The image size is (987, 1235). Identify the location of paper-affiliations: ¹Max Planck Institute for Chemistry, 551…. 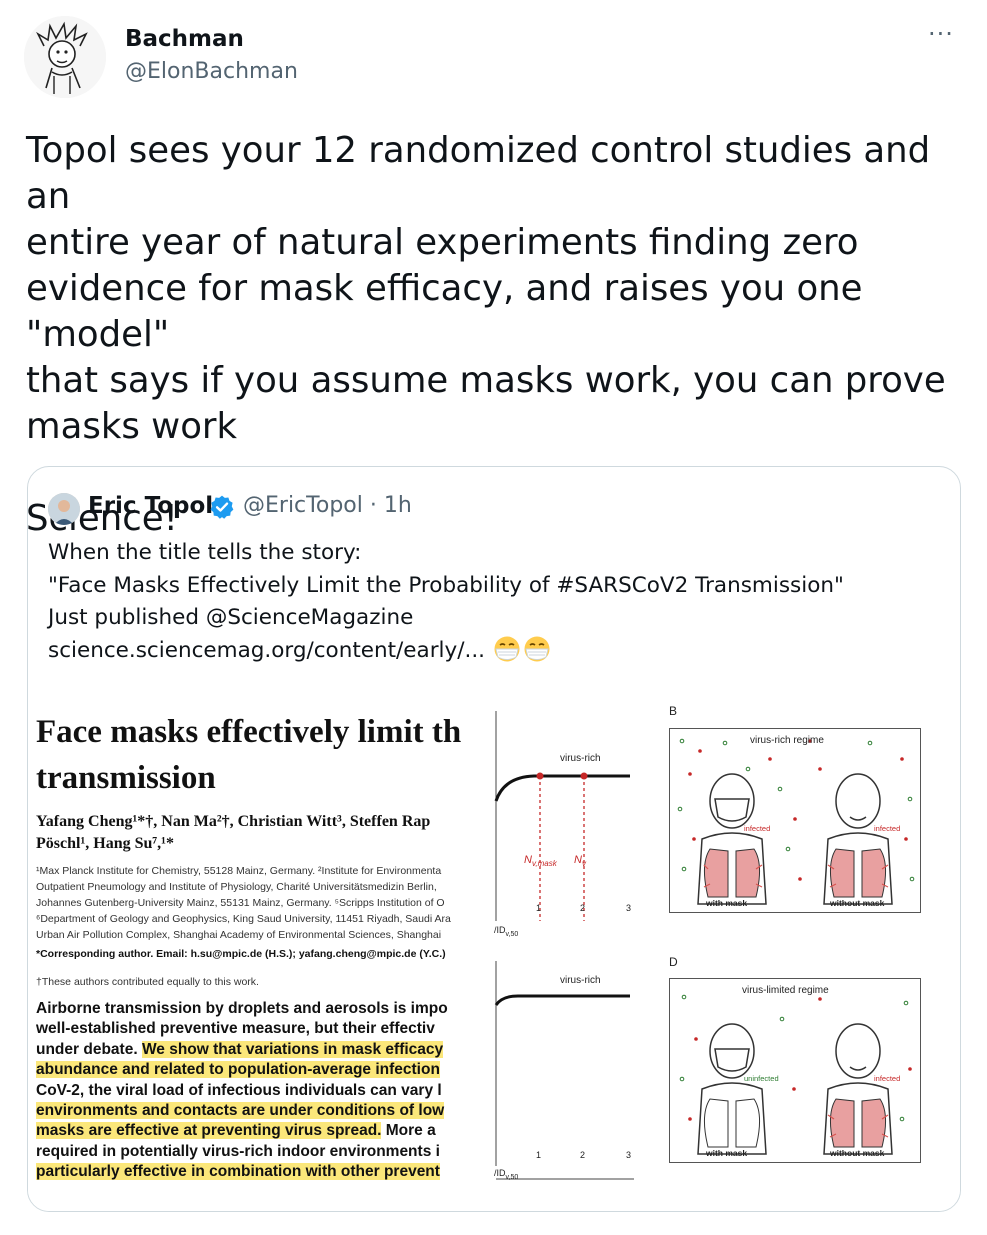
(243, 903).